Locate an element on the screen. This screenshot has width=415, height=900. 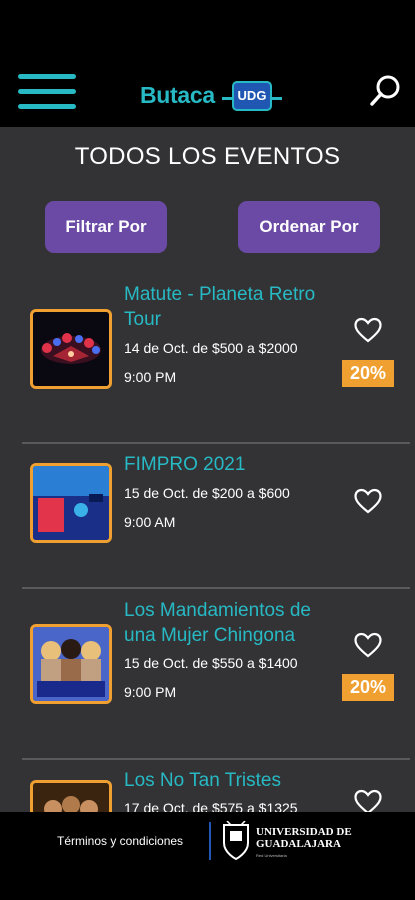
page-title: TODOS LOS EVENTOS is located at coordinates (207, 156).